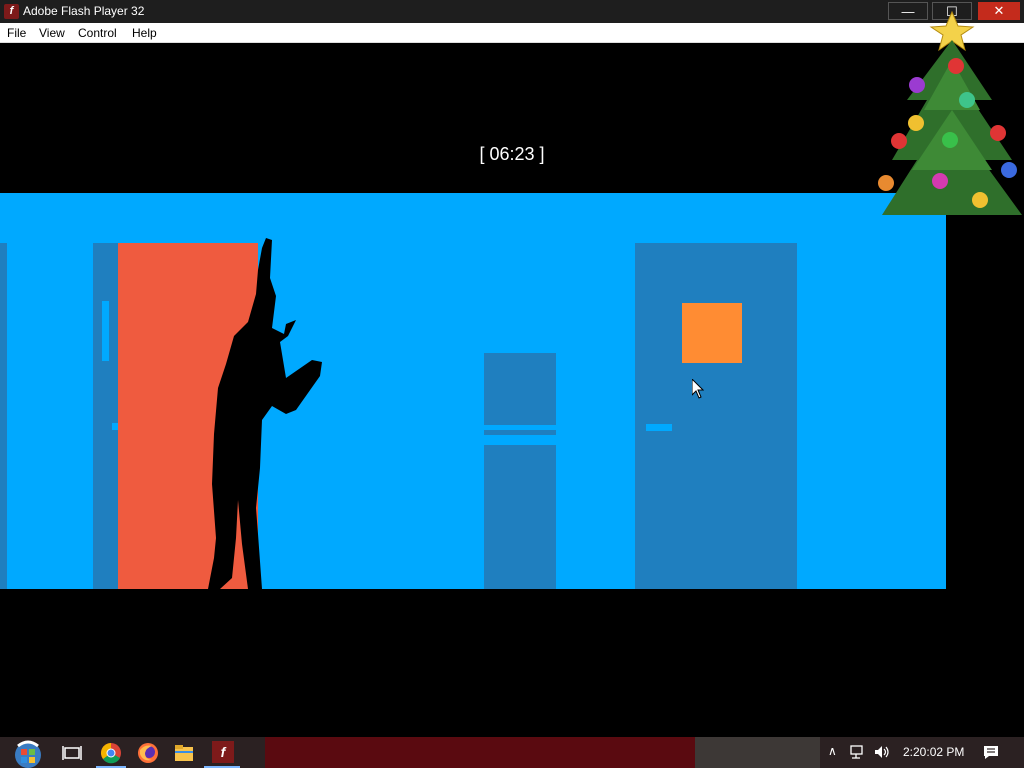  What do you see at coordinates (520, 471) in the screenshot?
I see `window-door` at bounding box center [520, 471].